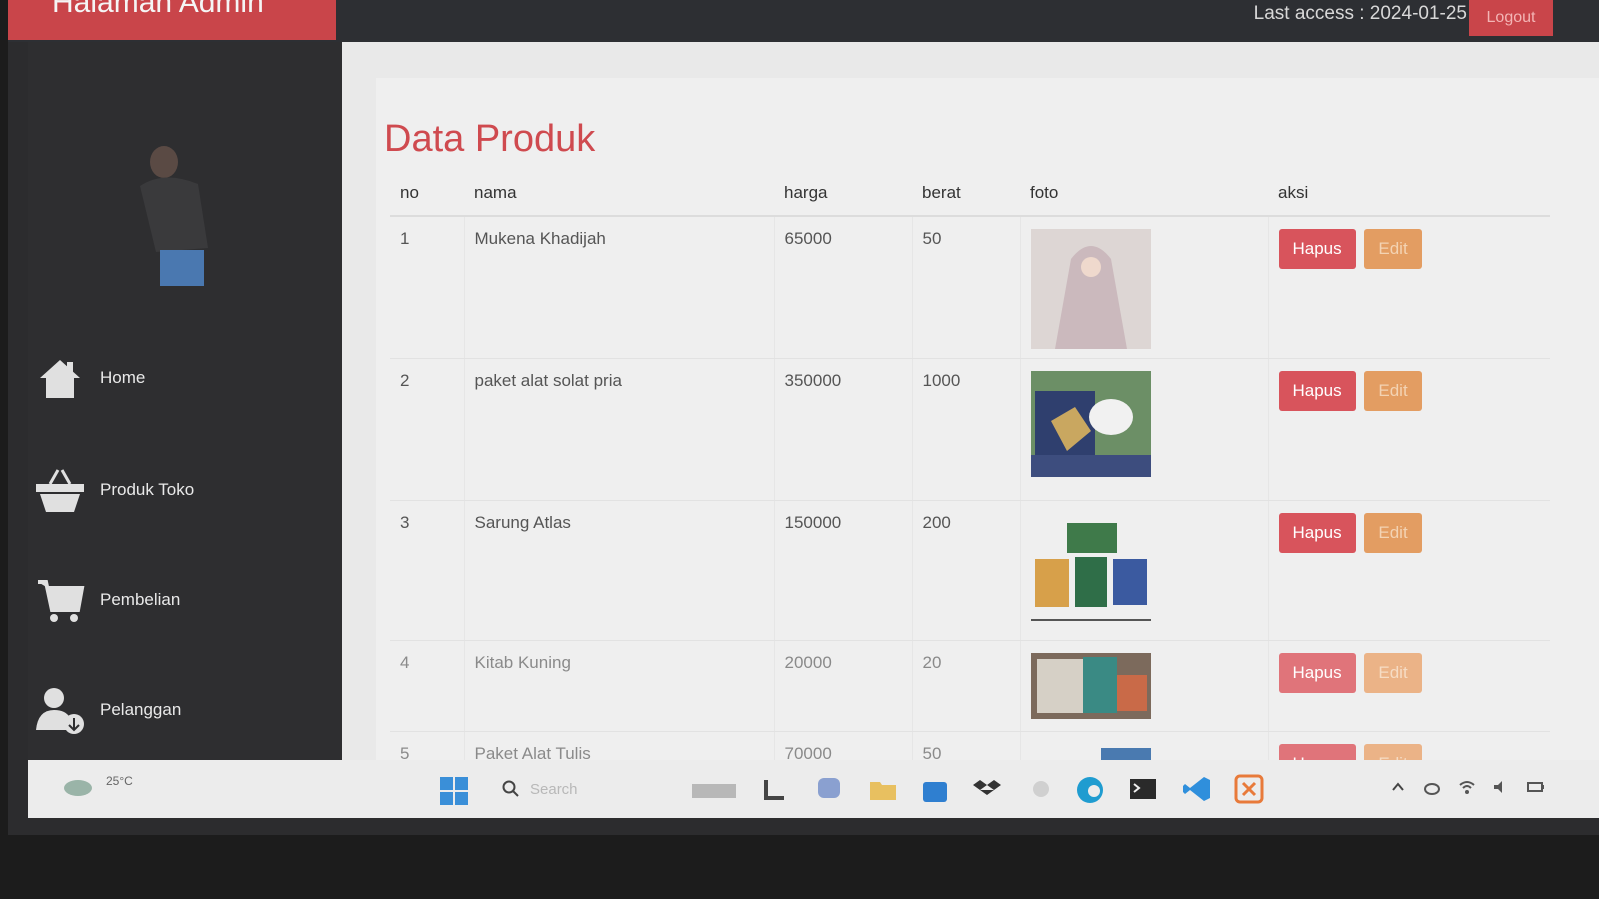 Image resolution: width=1599 pixels, height=899 pixels. What do you see at coordinates (619, 287) in the screenshot?
I see `cell-nama: Mukena Khadijah` at bounding box center [619, 287].